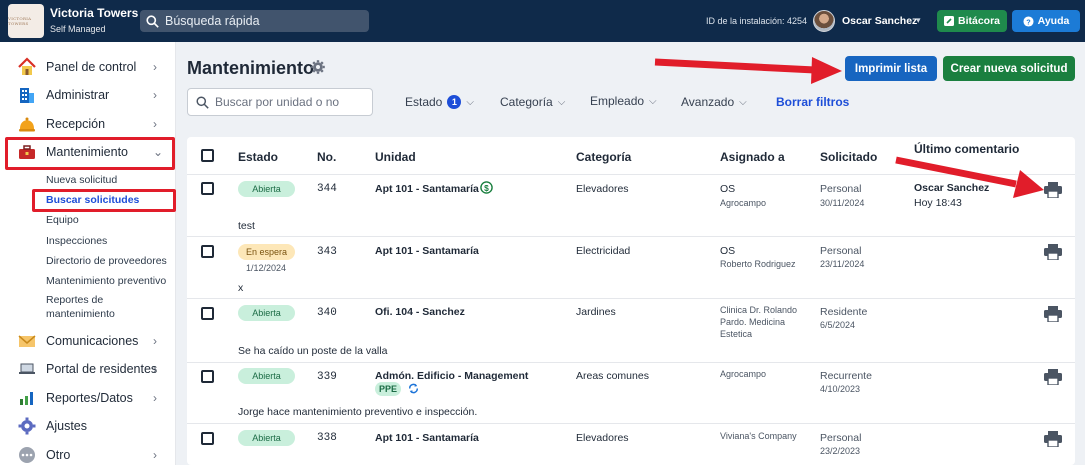  Describe the element at coordinates (1028, 184) in the screenshot. I see `arrow-head-printer` at that location.